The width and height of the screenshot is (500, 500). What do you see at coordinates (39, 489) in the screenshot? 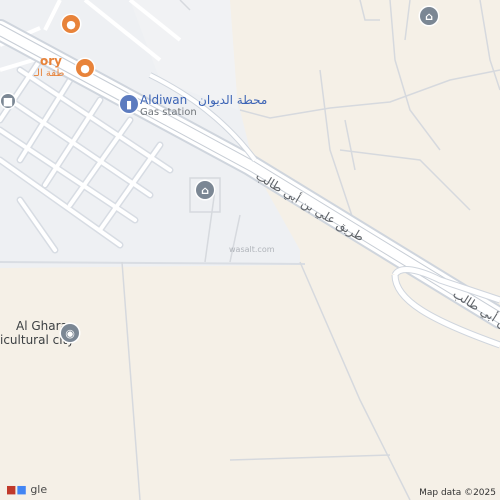
I see `google-logo-text: gle` at bounding box center [39, 489].